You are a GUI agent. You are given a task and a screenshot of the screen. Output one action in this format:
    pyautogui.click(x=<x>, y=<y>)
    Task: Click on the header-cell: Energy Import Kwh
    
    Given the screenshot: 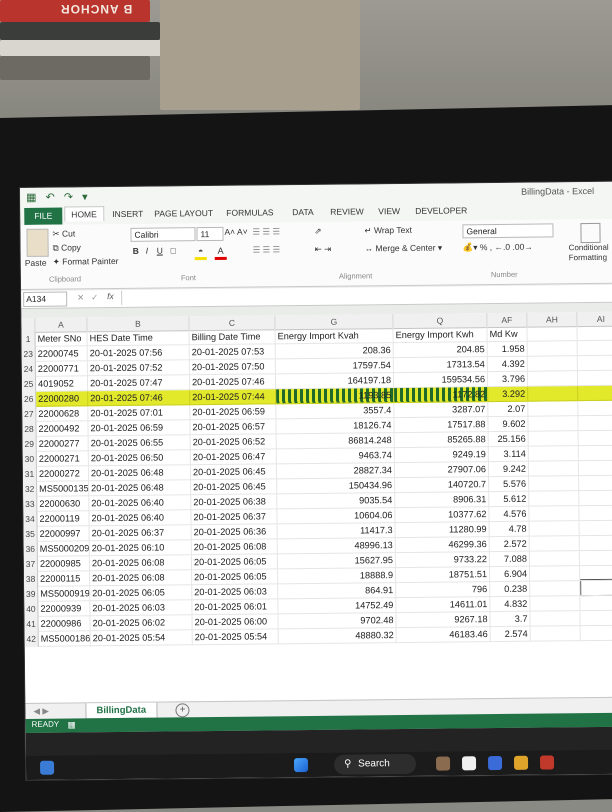 What is the action you would take?
    pyautogui.click(x=440, y=335)
    